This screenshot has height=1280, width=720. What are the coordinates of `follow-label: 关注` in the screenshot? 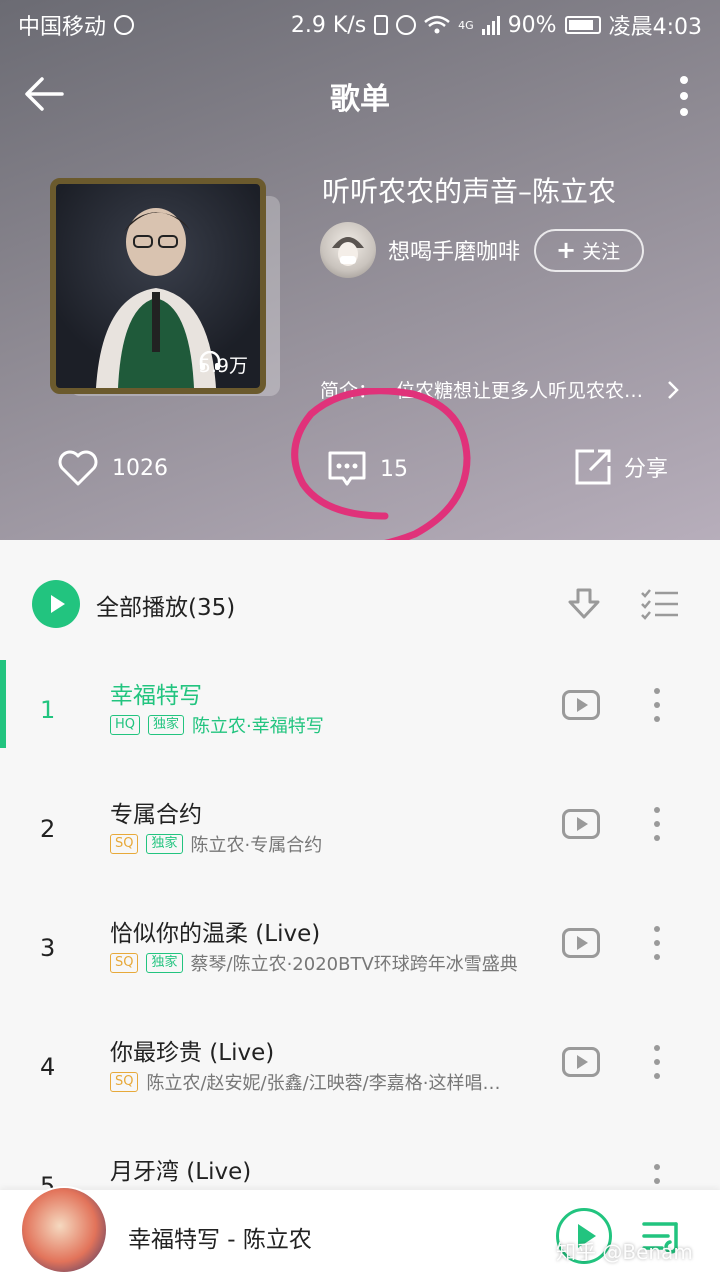 It's located at (601, 251).